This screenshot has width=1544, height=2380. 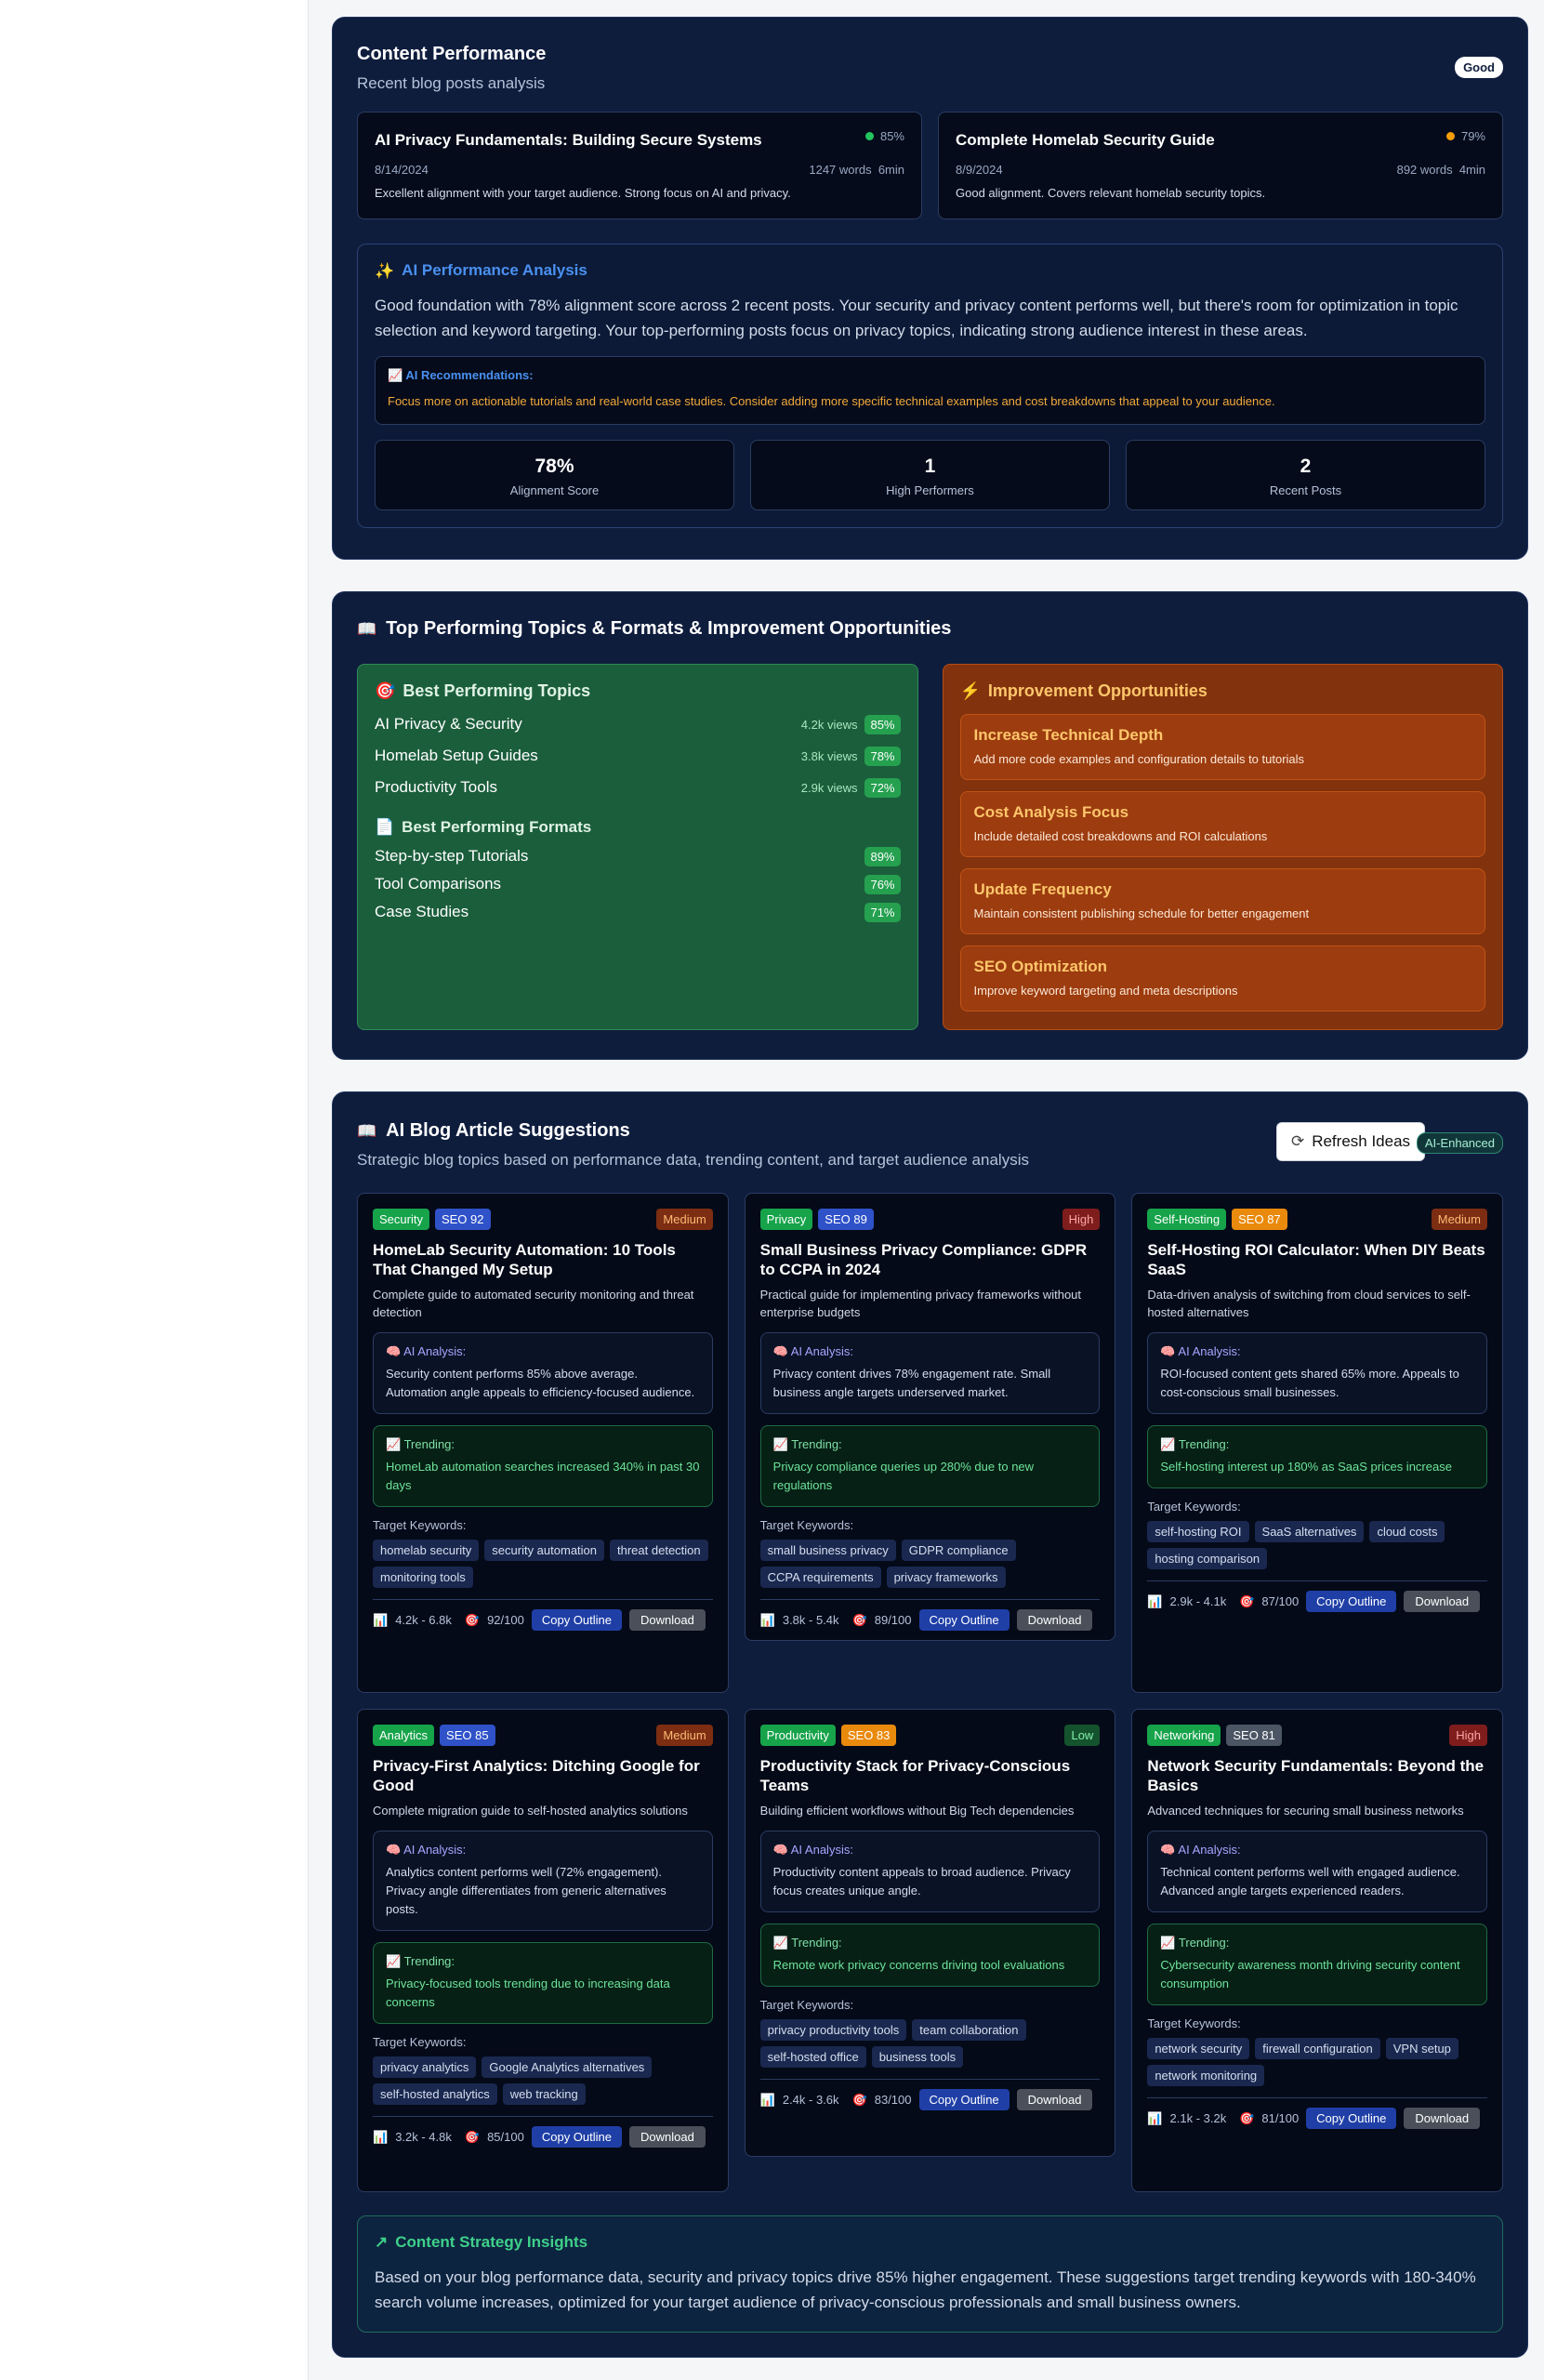 I want to click on post-stats: 1247 words 6min, so click(x=857, y=170).